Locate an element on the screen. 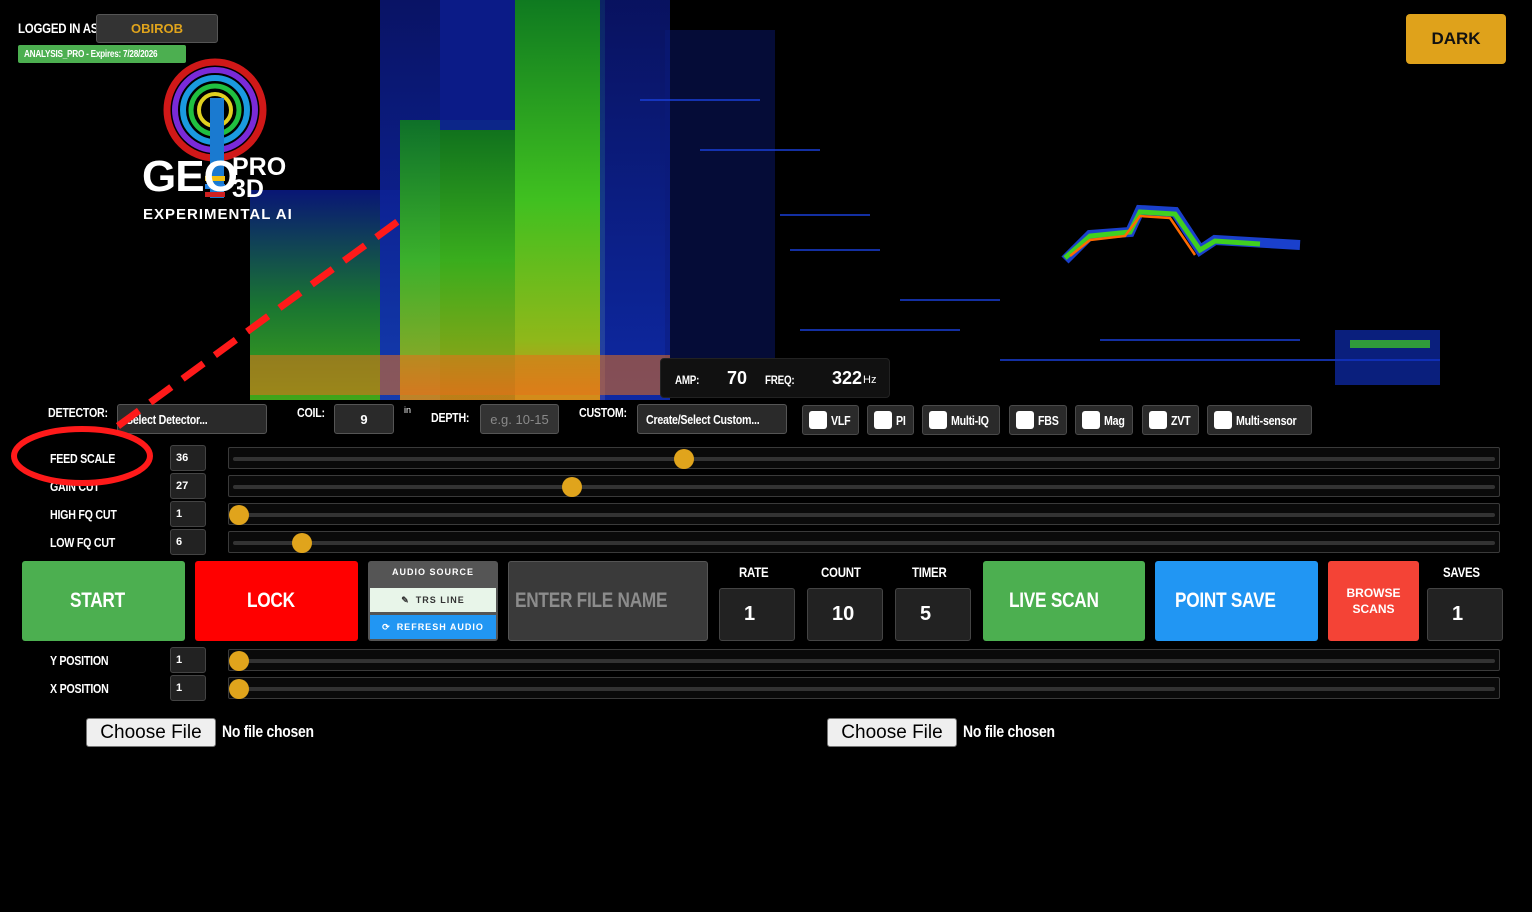  type-checkbox-pi: PI is located at coordinates (890, 420).